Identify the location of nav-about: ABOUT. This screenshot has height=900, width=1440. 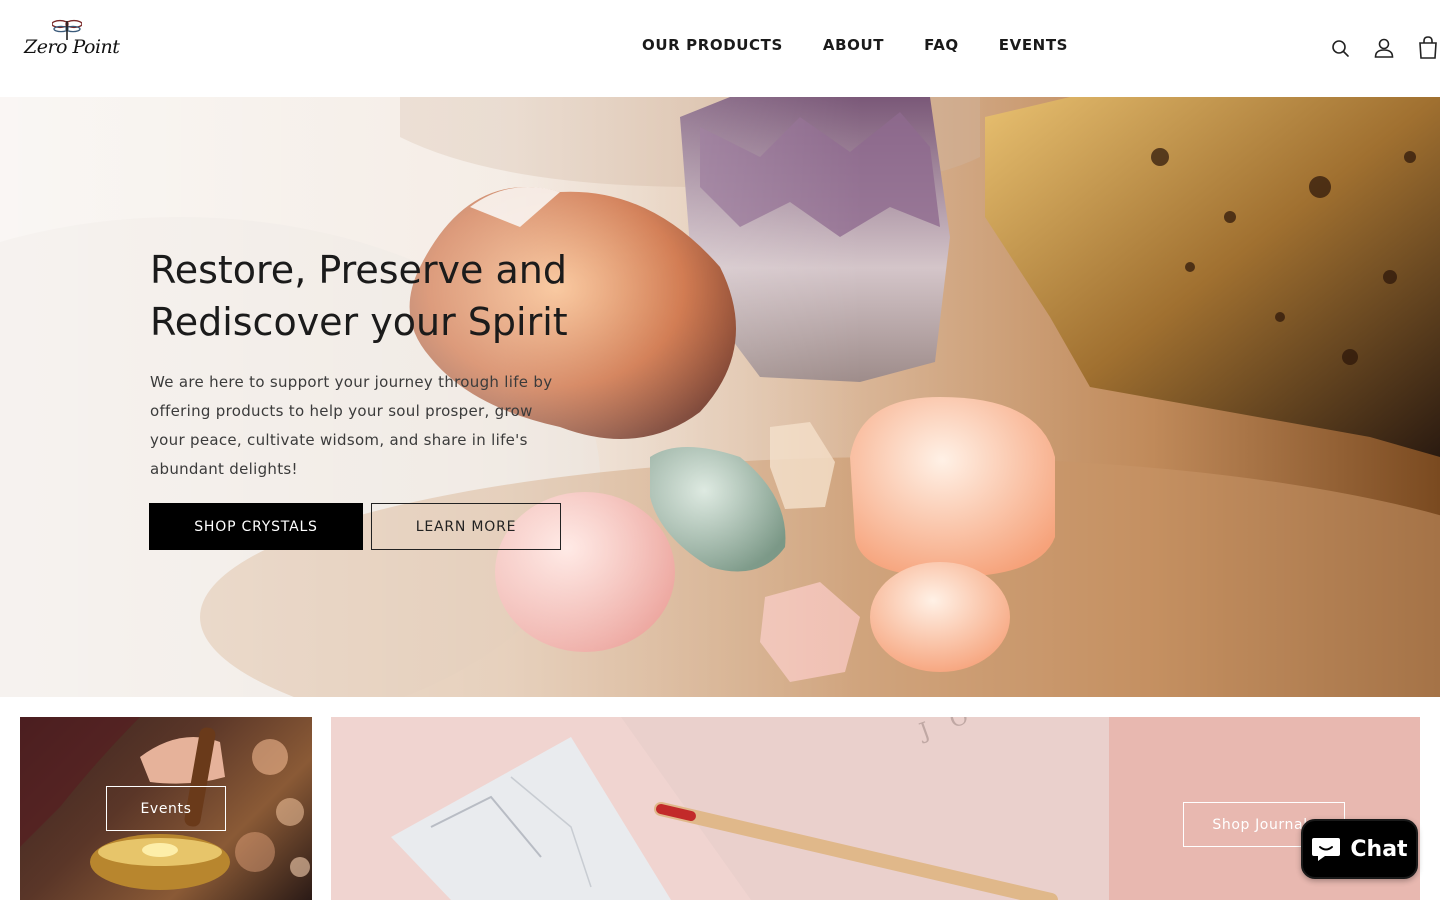
(853, 45).